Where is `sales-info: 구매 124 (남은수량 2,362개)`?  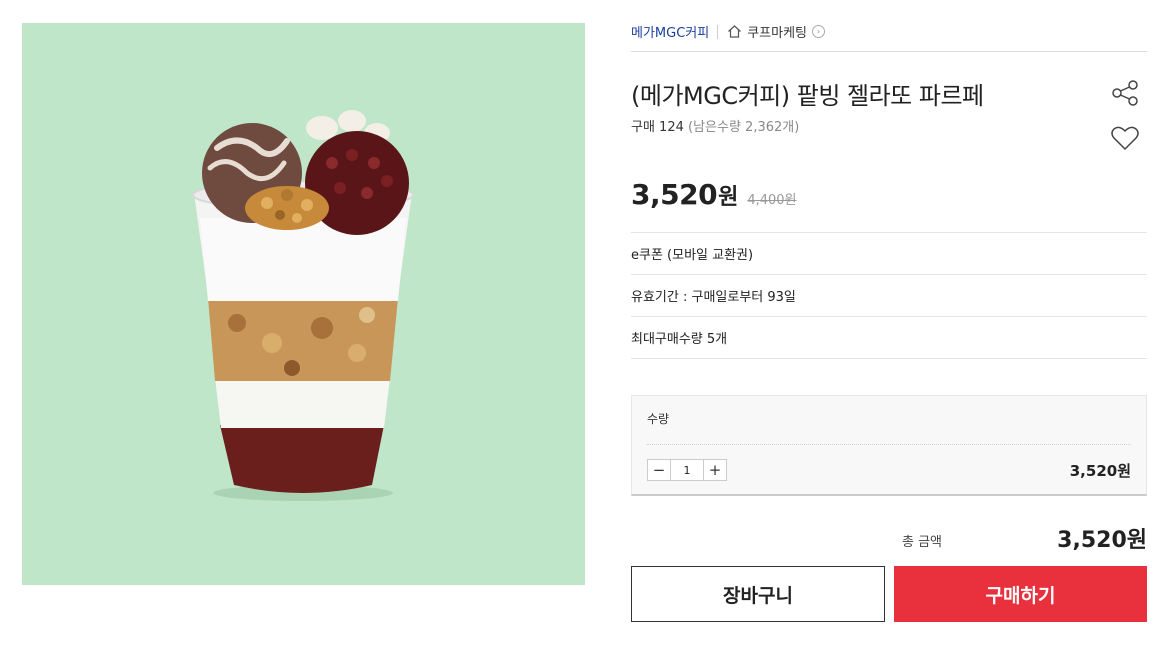 sales-info: 구매 124 (남은수량 2,362개) is located at coordinates (715, 125).